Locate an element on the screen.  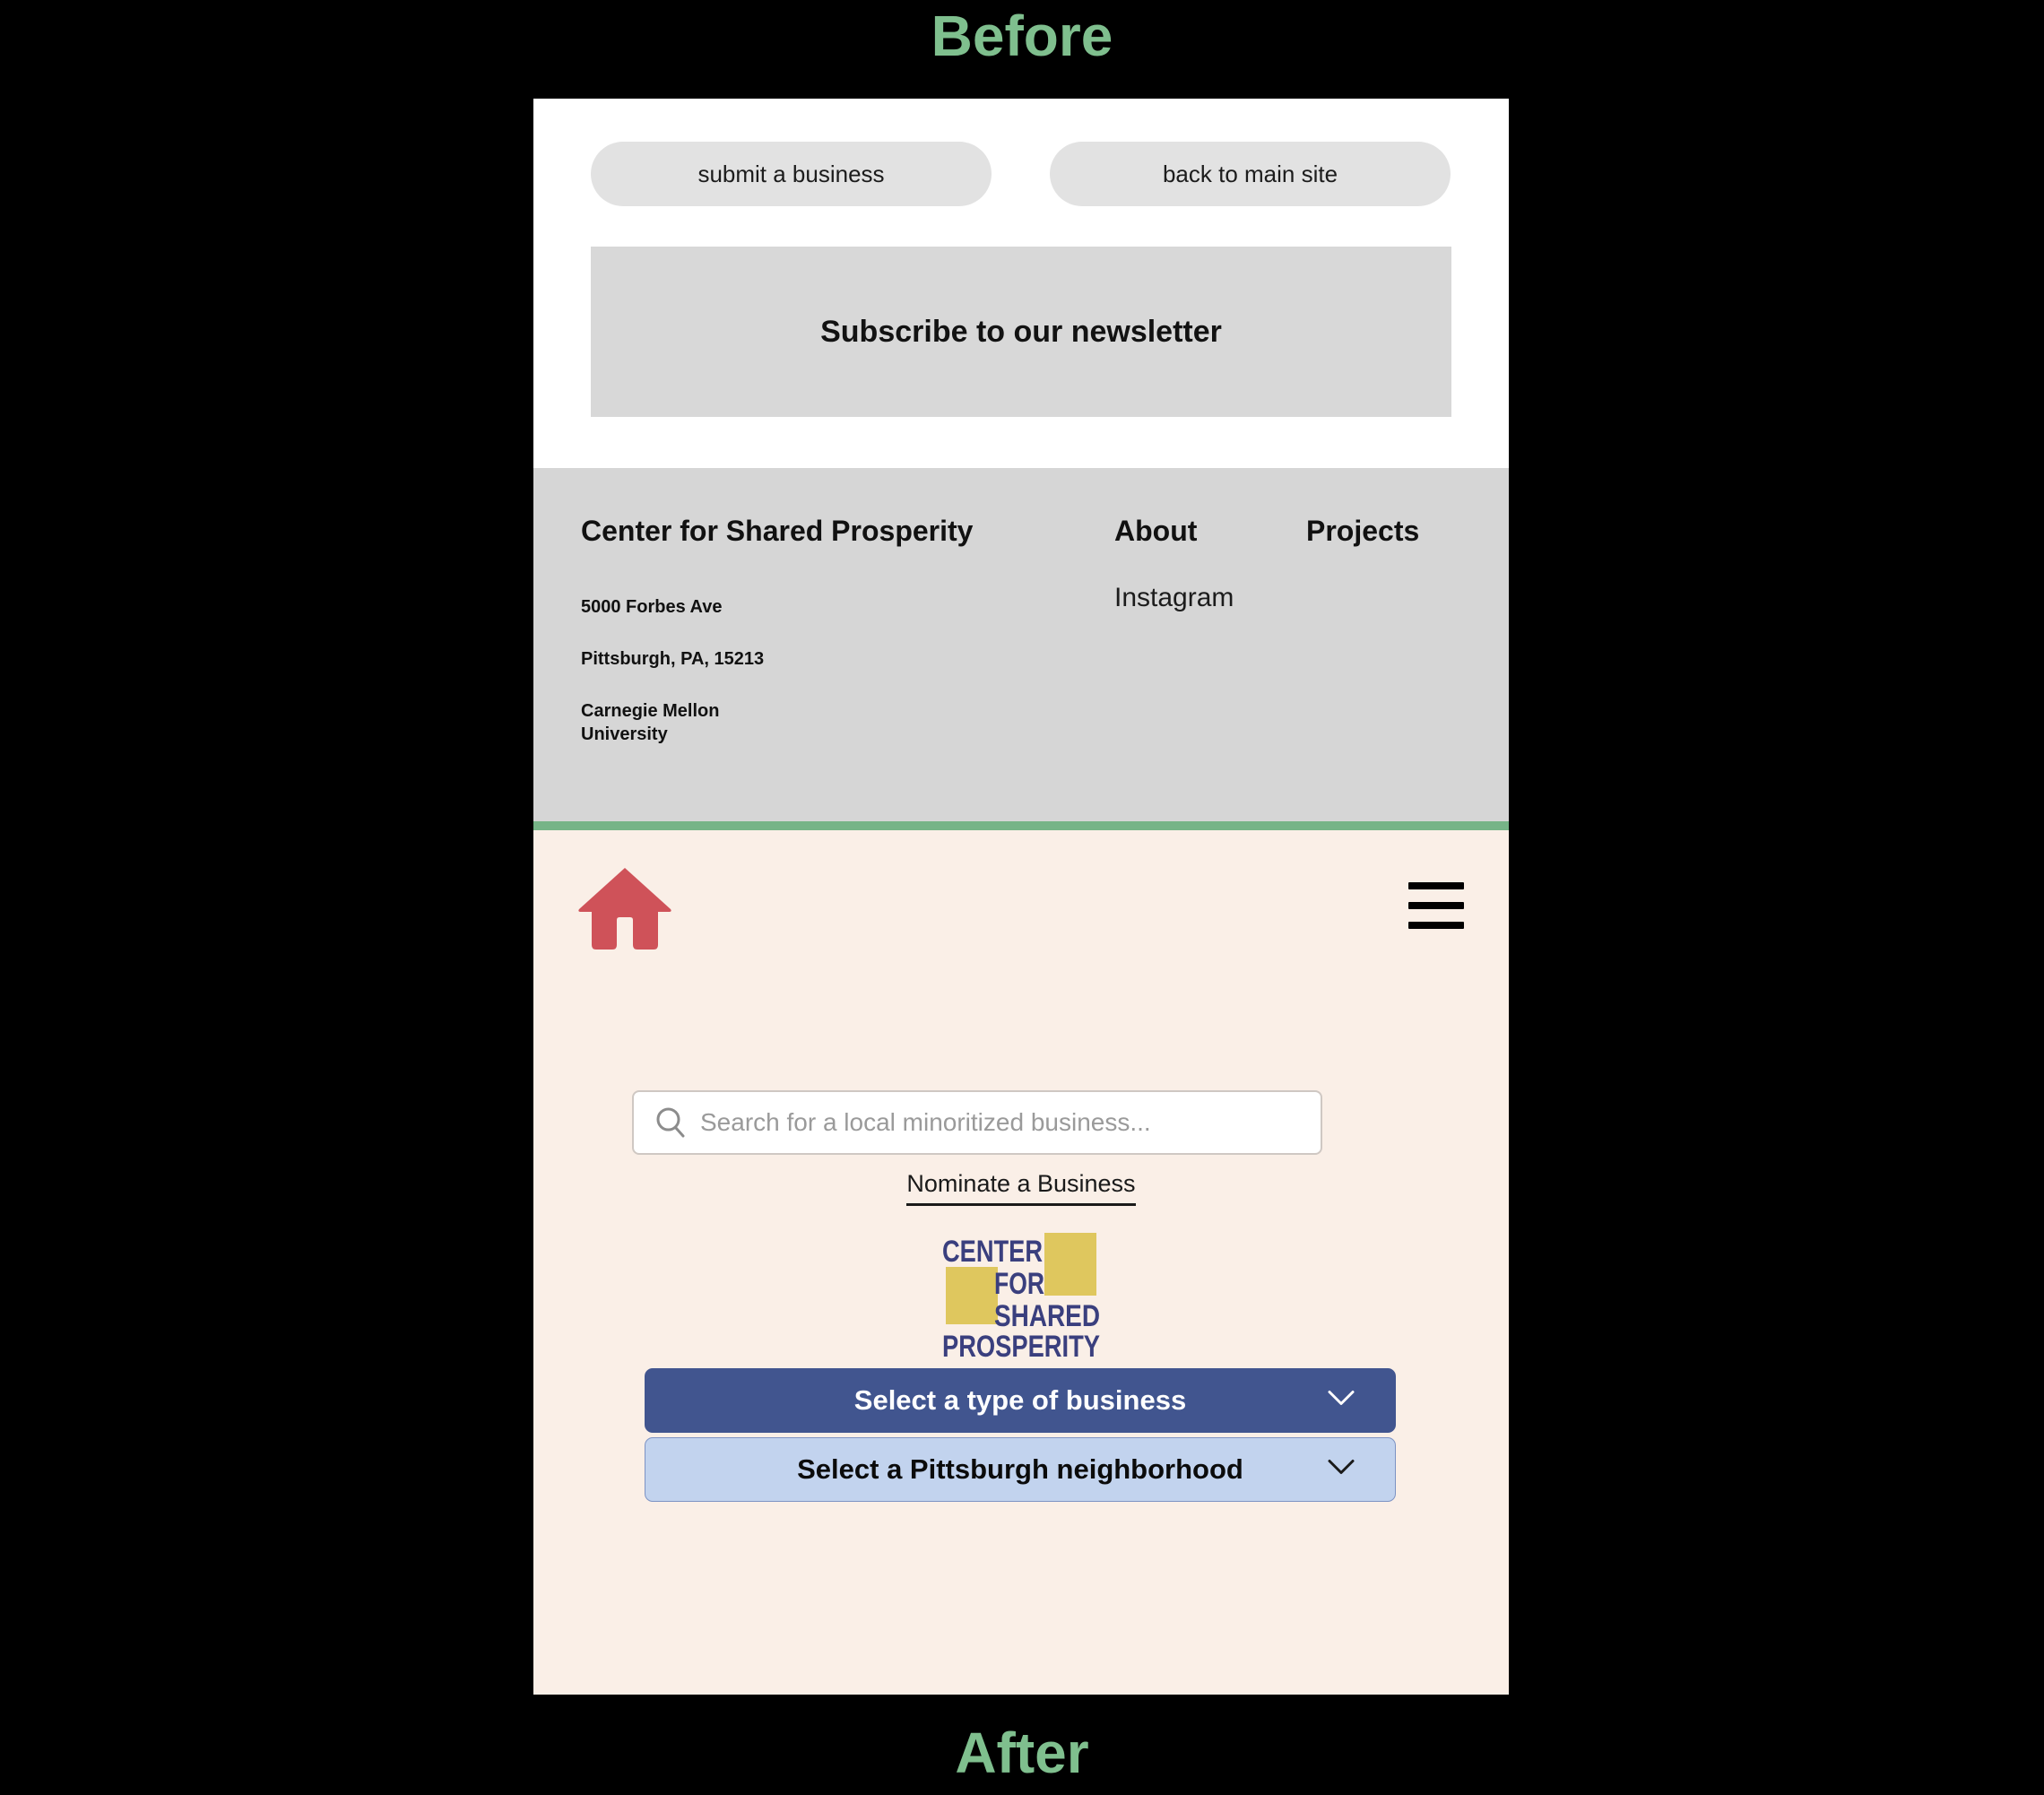
after-label: After is located at coordinates (1022, 1753).